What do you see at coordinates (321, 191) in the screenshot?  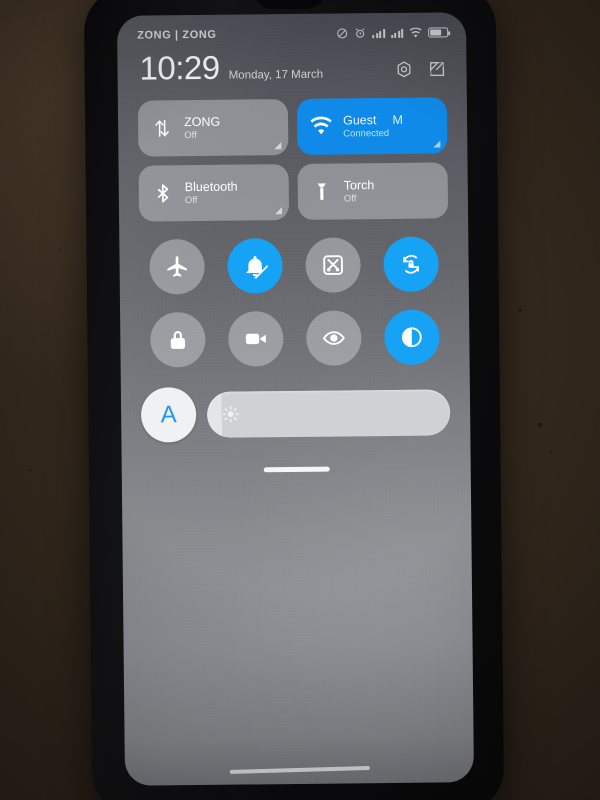 I see `flashlight-icon` at bounding box center [321, 191].